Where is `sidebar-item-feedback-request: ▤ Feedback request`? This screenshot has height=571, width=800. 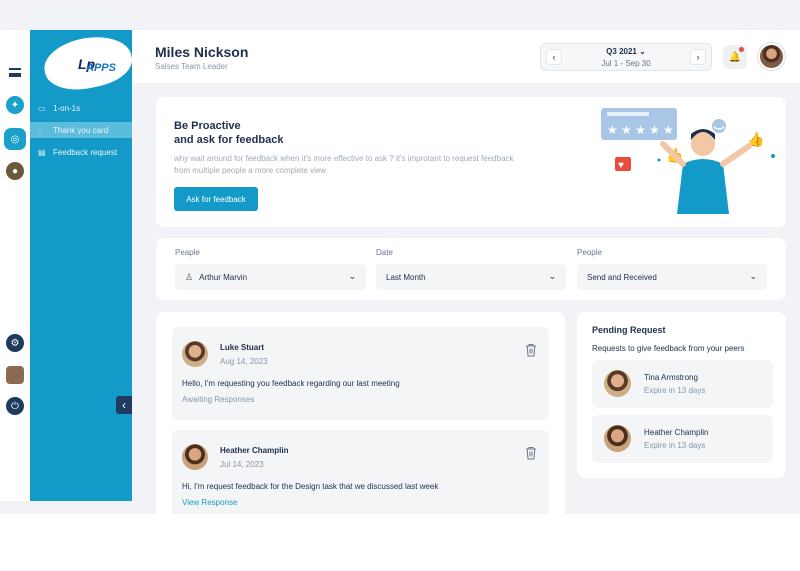 sidebar-item-feedback-request: ▤ Feedback request is located at coordinates (81, 152).